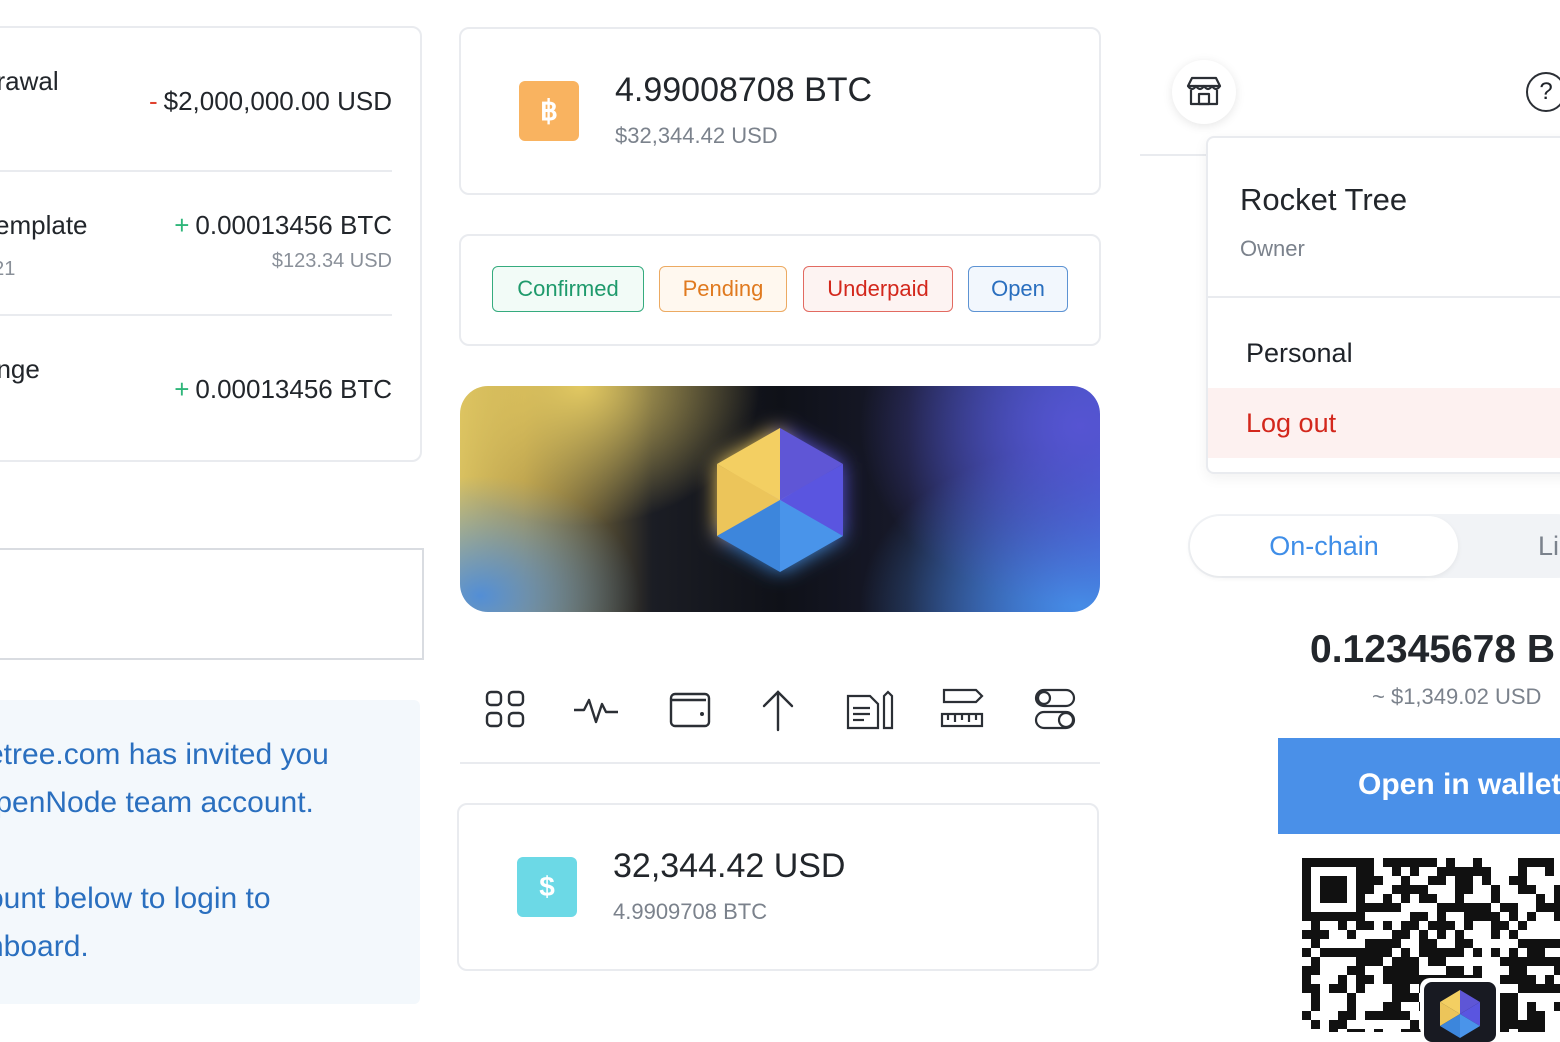  Describe the element at coordinates (1548, 546) in the screenshot. I see `tab-lightning: Li` at that location.